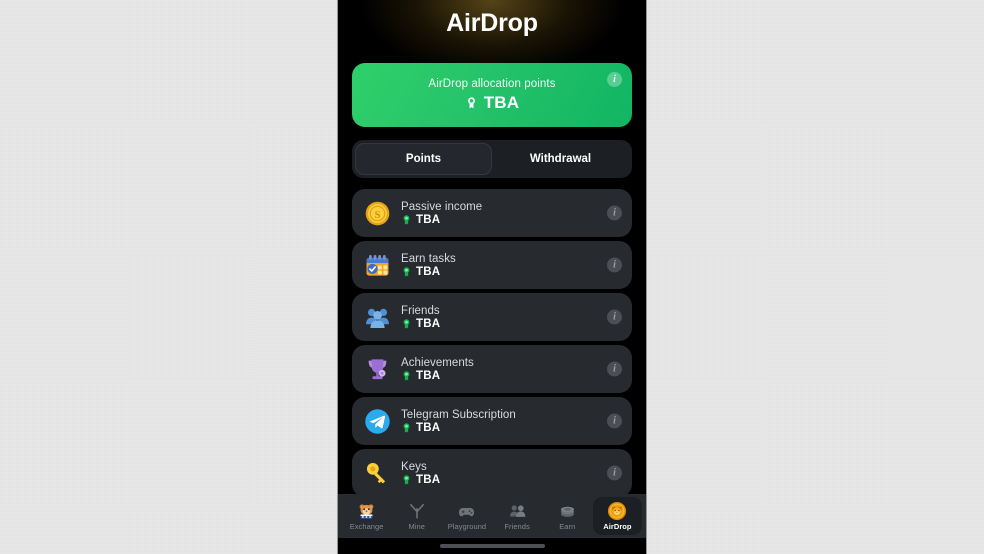 The width and height of the screenshot is (984, 554). I want to click on tab-points: Points, so click(423, 159).